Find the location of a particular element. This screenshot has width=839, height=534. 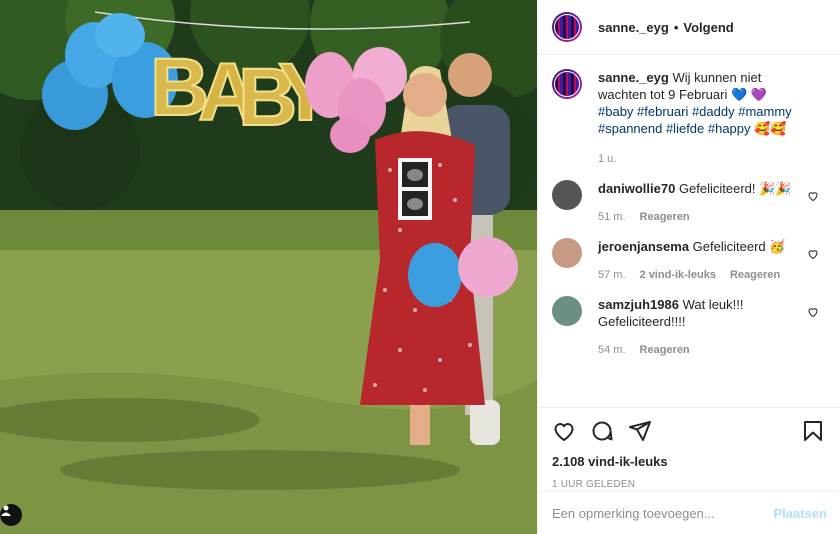

comment-username: daniwollie70 is located at coordinates (636, 188).